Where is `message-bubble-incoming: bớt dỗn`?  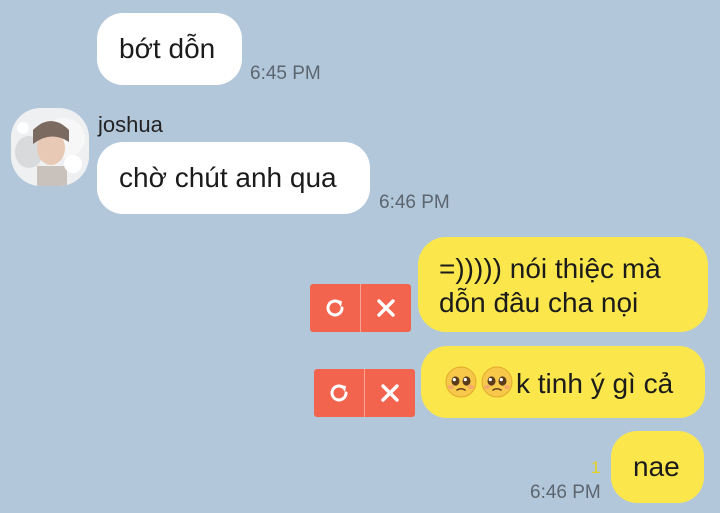
message-bubble-incoming: bớt dỗn is located at coordinates (169, 49).